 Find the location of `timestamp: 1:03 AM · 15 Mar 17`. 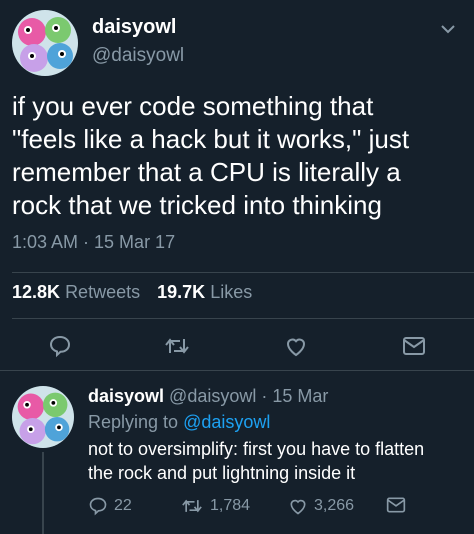

timestamp: 1:03 AM · 15 Mar 17 is located at coordinates (94, 242).